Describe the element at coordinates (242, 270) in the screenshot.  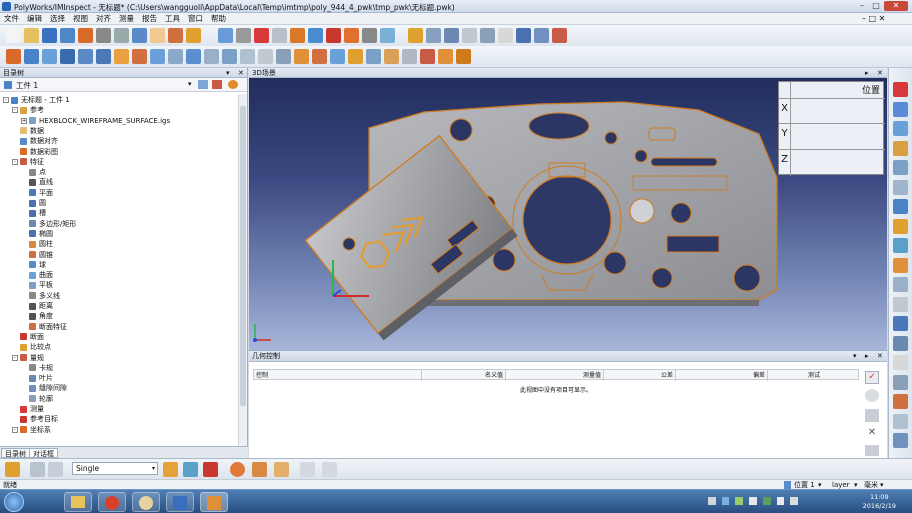
I see `tree-scrollbar` at that location.